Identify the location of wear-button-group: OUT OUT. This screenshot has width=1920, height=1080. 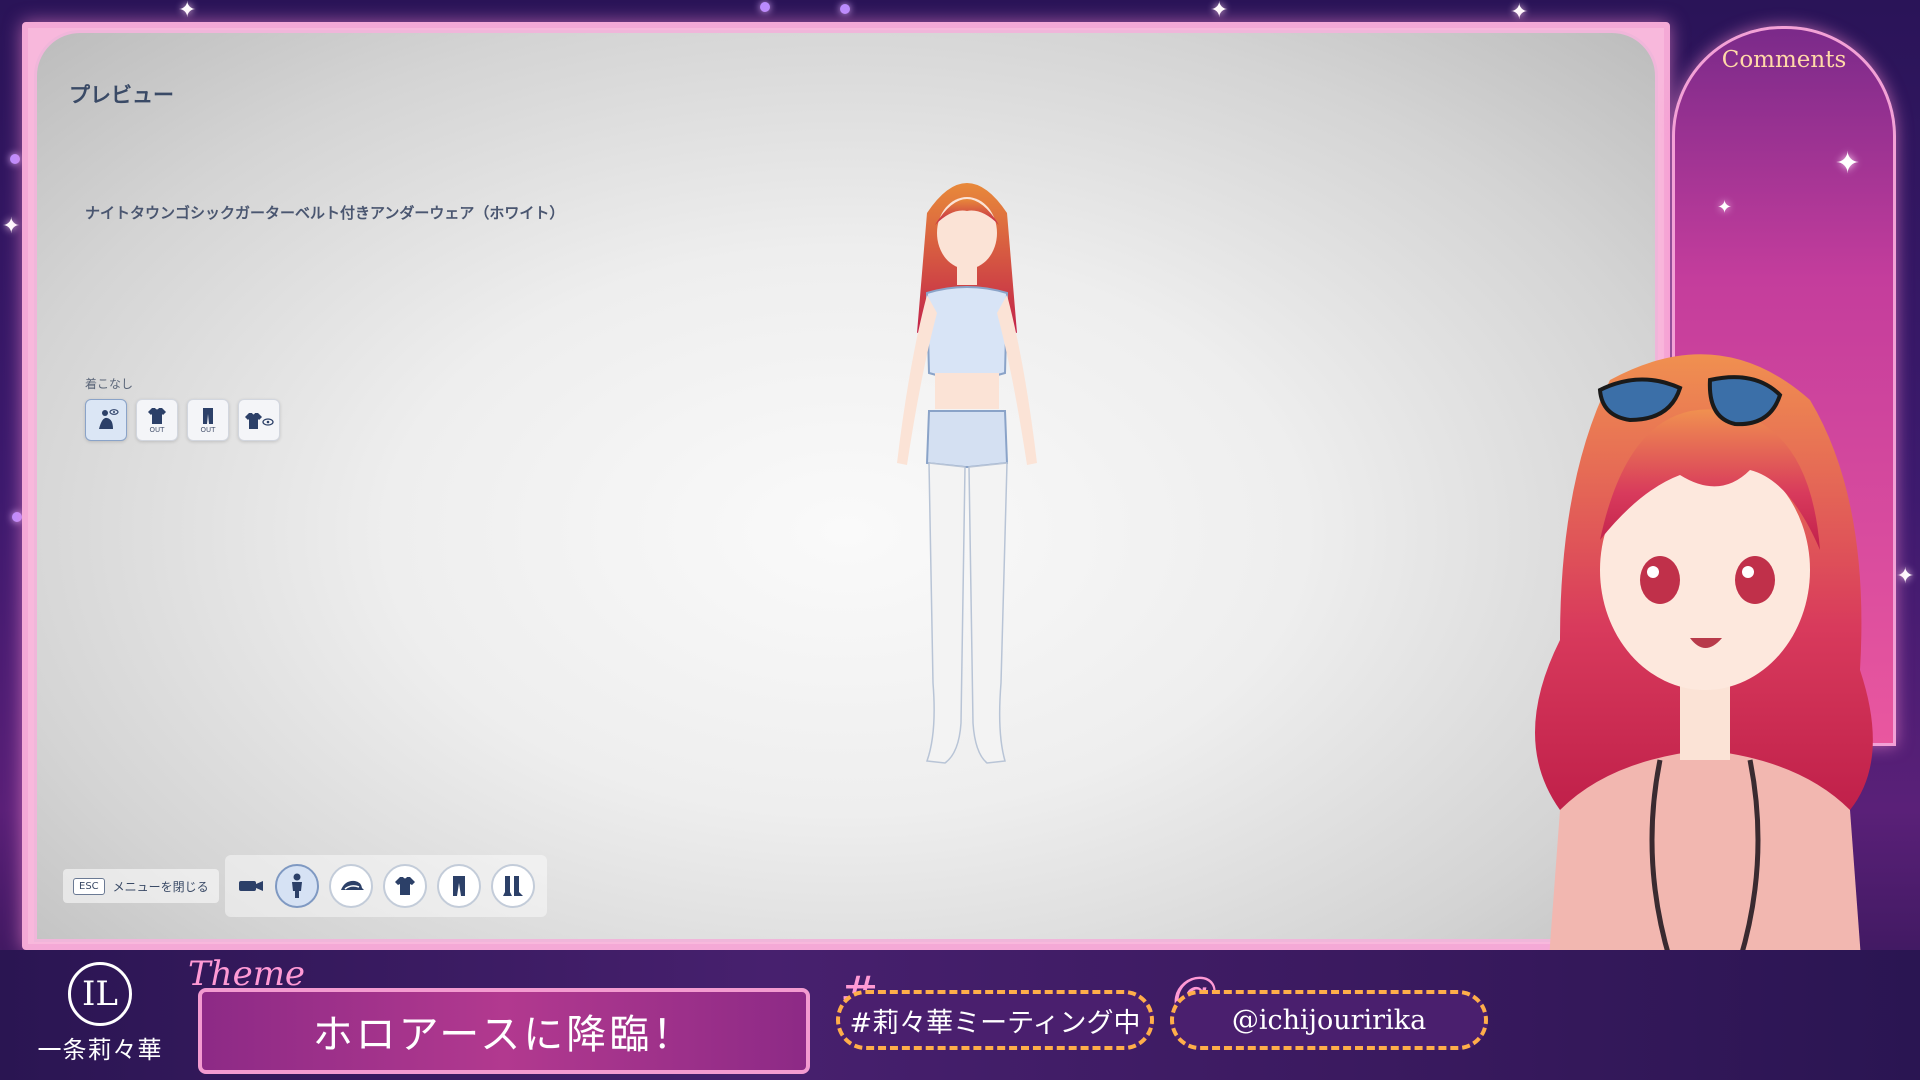
(182, 420).